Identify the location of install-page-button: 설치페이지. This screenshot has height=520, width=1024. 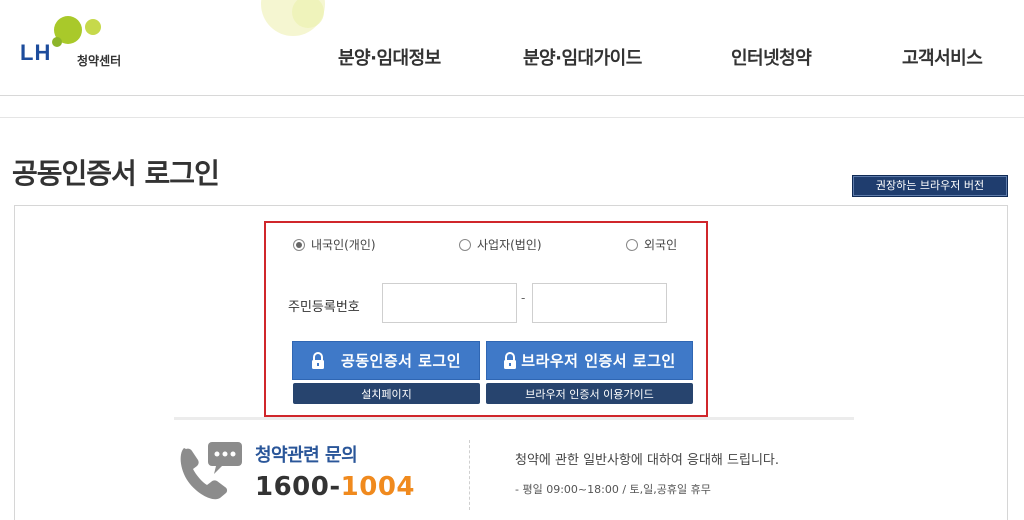
(386, 393).